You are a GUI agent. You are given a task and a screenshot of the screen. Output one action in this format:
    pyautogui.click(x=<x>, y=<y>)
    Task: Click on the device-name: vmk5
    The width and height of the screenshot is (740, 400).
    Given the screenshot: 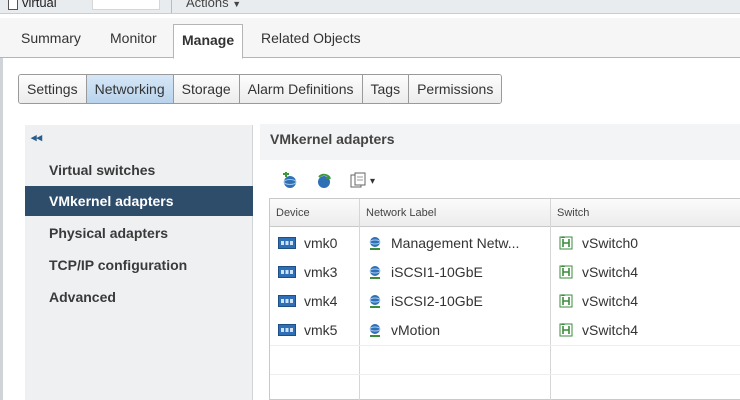 What is the action you would take?
    pyautogui.click(x=321, y=329)
    